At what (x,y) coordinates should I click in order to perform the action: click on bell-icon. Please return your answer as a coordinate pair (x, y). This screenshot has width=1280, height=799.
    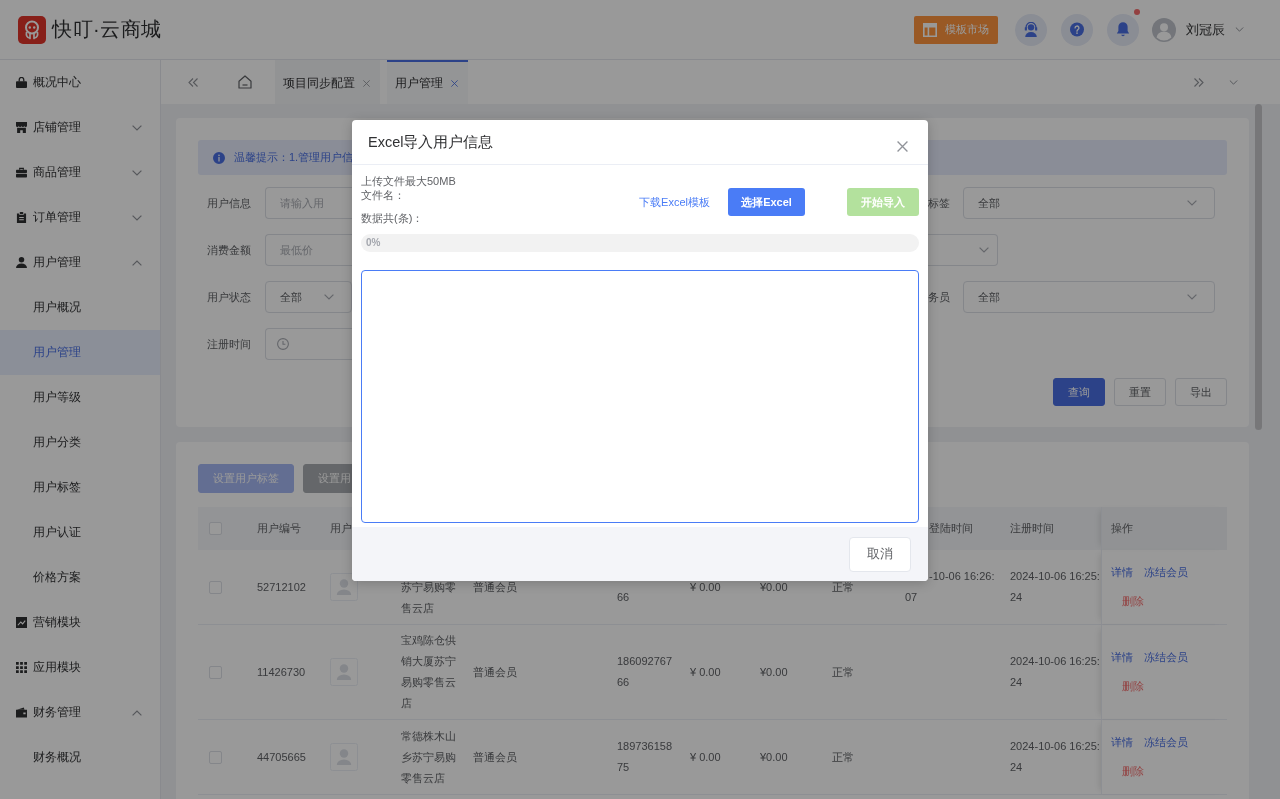
    Looking at the image, I should click on (1123, 29).